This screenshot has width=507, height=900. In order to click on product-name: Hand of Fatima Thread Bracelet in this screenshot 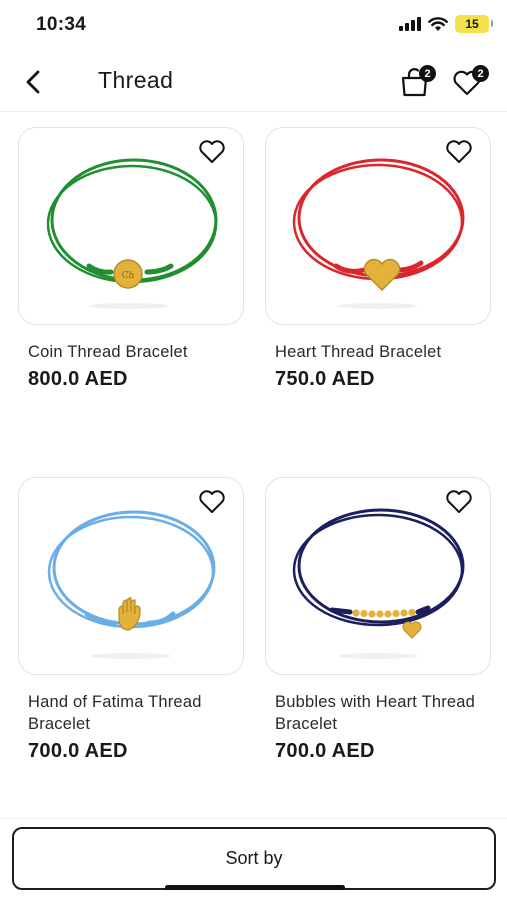, I will do `click(136, 713)`.